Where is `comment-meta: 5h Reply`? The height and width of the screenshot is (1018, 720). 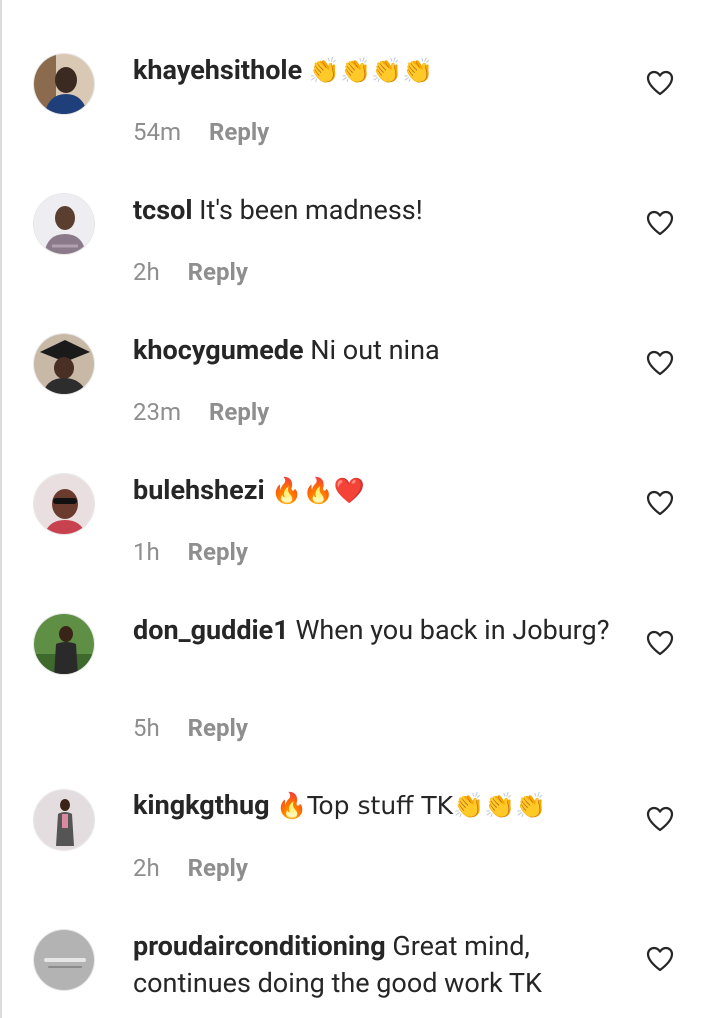 comment-meta: 5h Reply is located at coordinates (190, 728).